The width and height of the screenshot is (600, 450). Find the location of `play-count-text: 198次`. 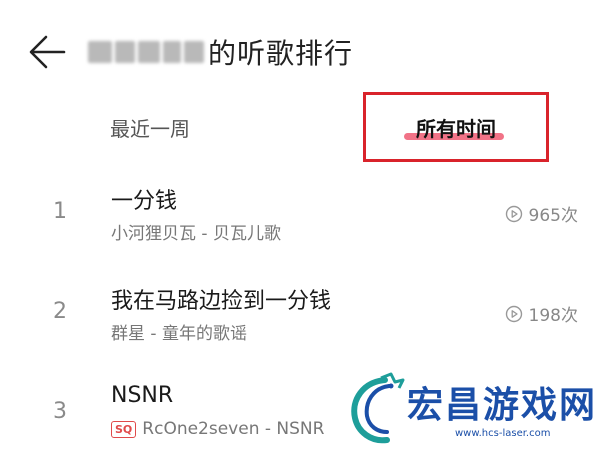

play-count-text: 198次 is located at coordinates (553, 316).